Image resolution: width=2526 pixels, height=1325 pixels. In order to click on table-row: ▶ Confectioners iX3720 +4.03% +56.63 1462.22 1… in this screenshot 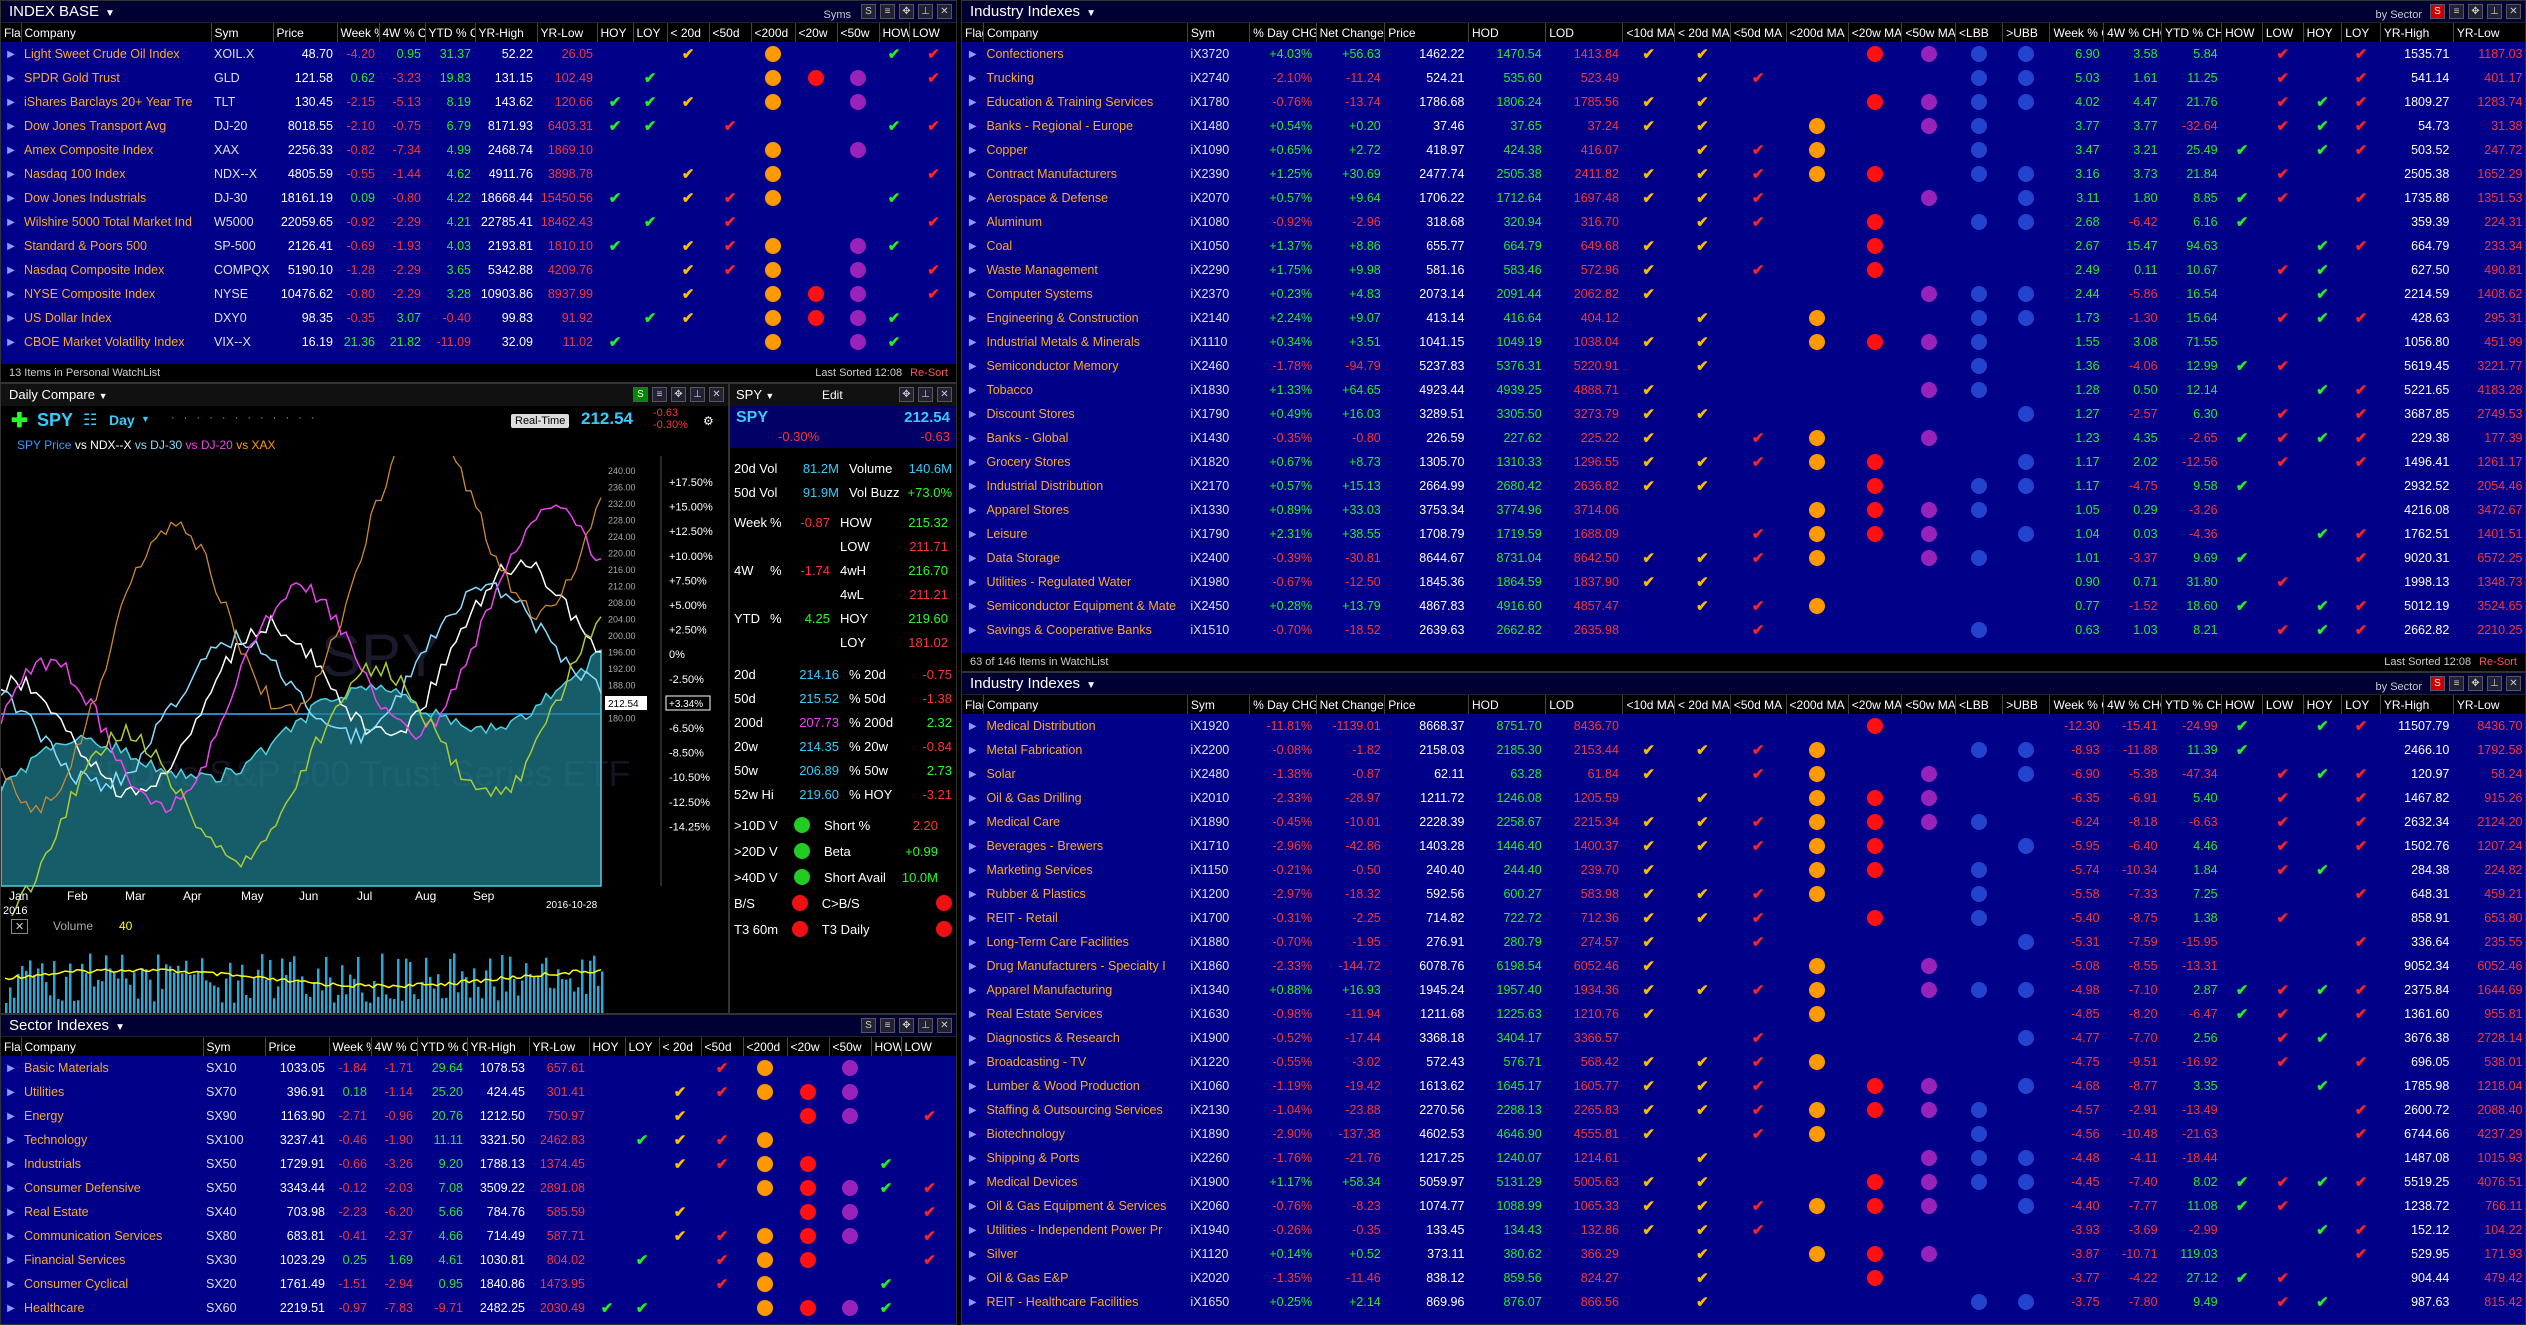, I will do `click(1743, 54)`.